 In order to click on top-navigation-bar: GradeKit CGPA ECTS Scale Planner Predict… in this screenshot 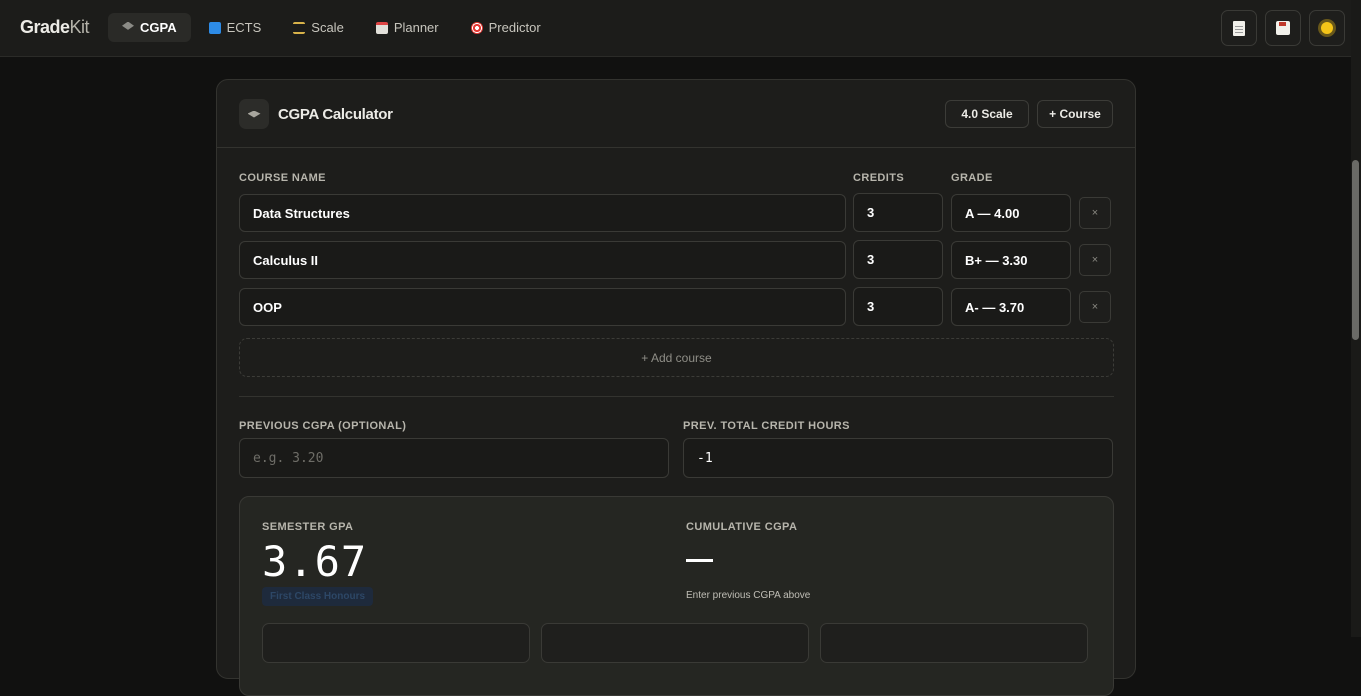, I will do `click(675, 28)`.